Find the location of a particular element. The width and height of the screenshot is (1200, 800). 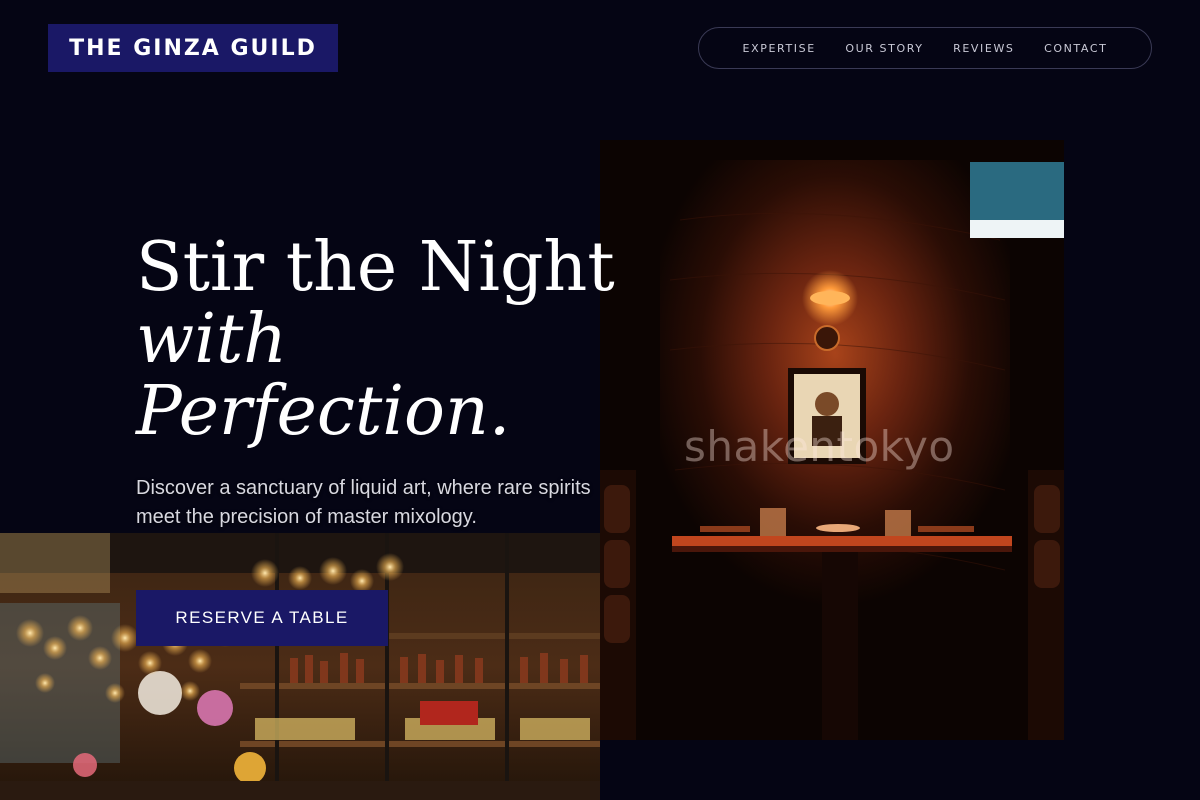

main-nav: EXPERTISE OUR STORY REVIEWS CONTACT is located at coordinates (925, 48).